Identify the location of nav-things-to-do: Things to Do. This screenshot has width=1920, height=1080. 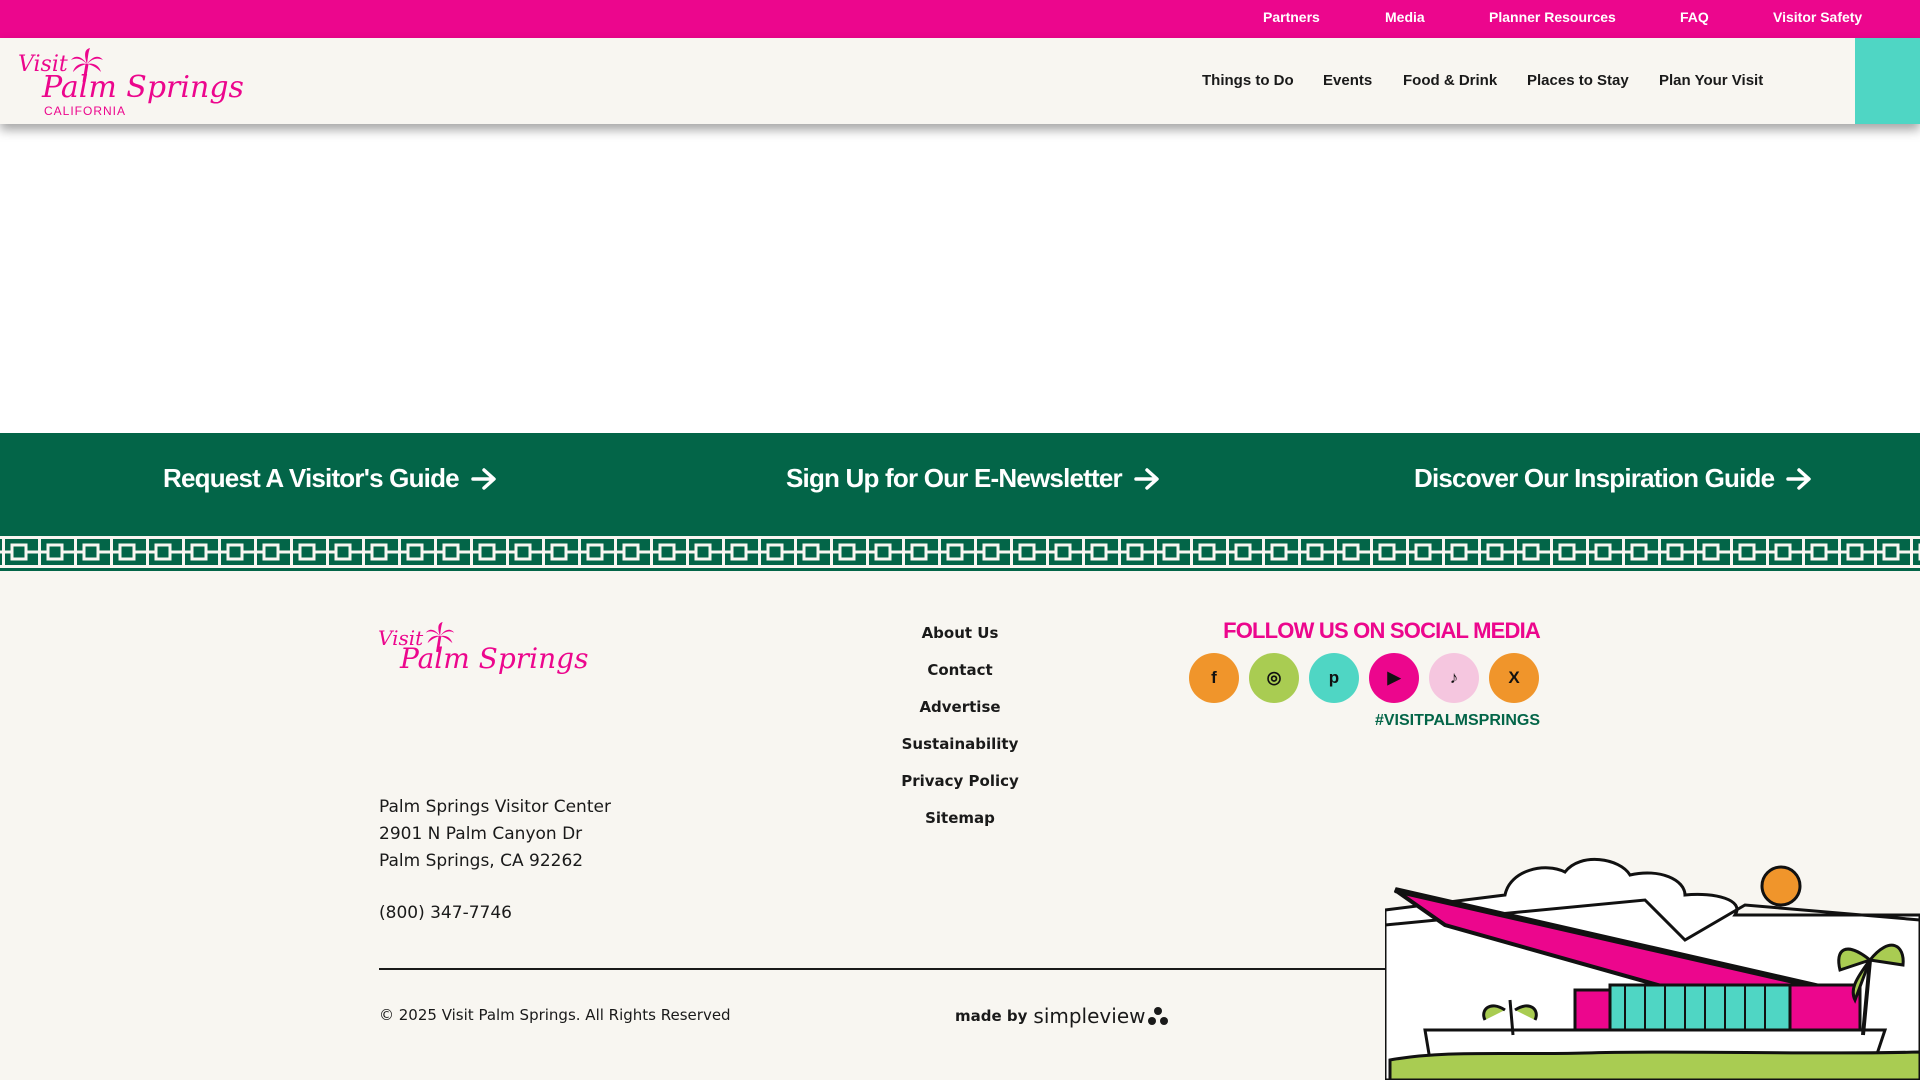
(1248, 80).